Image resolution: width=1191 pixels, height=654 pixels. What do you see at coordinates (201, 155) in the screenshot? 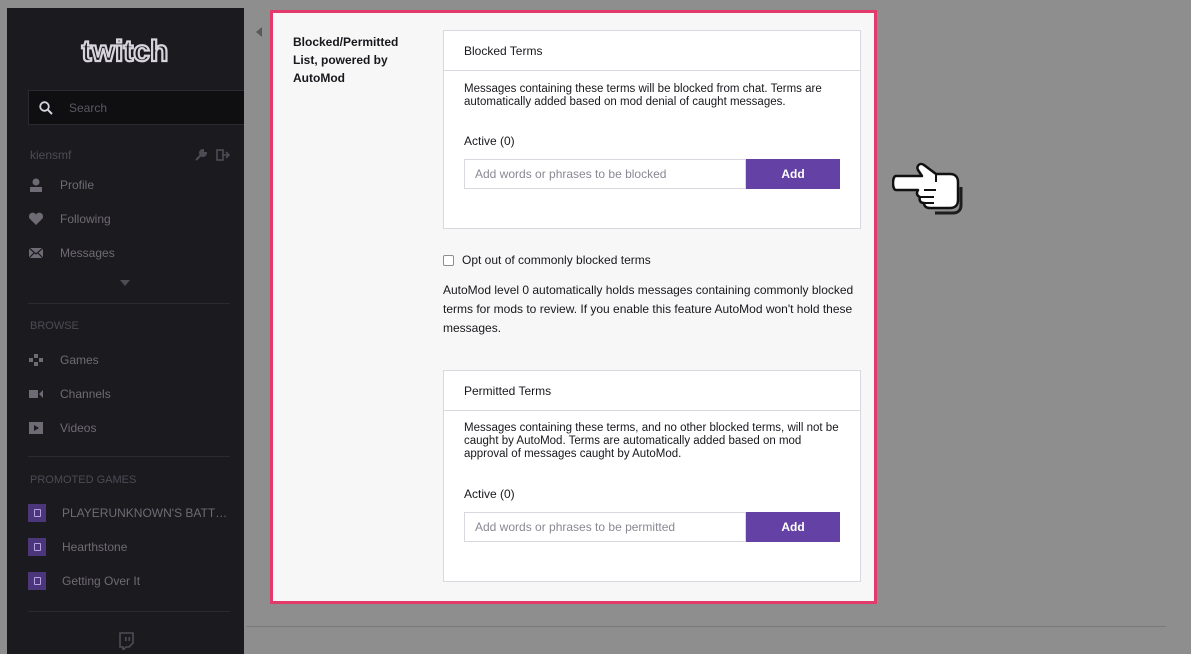
I see `wrench-icon` at bounding box center [201, 155].